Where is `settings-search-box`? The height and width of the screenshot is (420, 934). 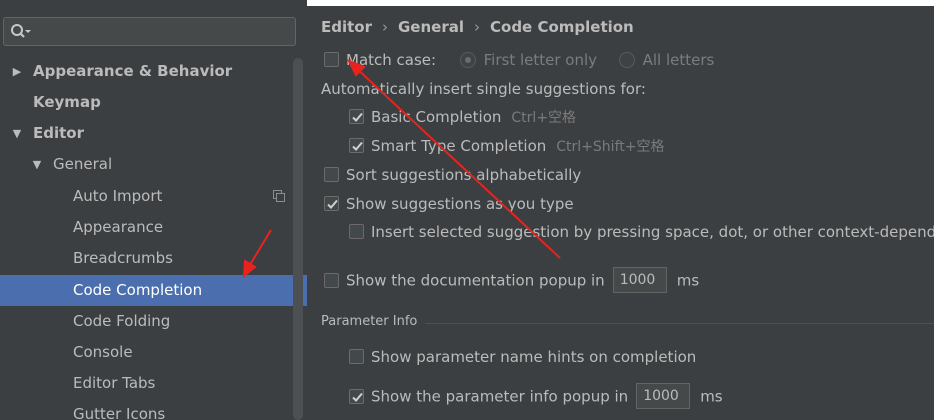
settings-search-box is located at coordinates (149, 31).